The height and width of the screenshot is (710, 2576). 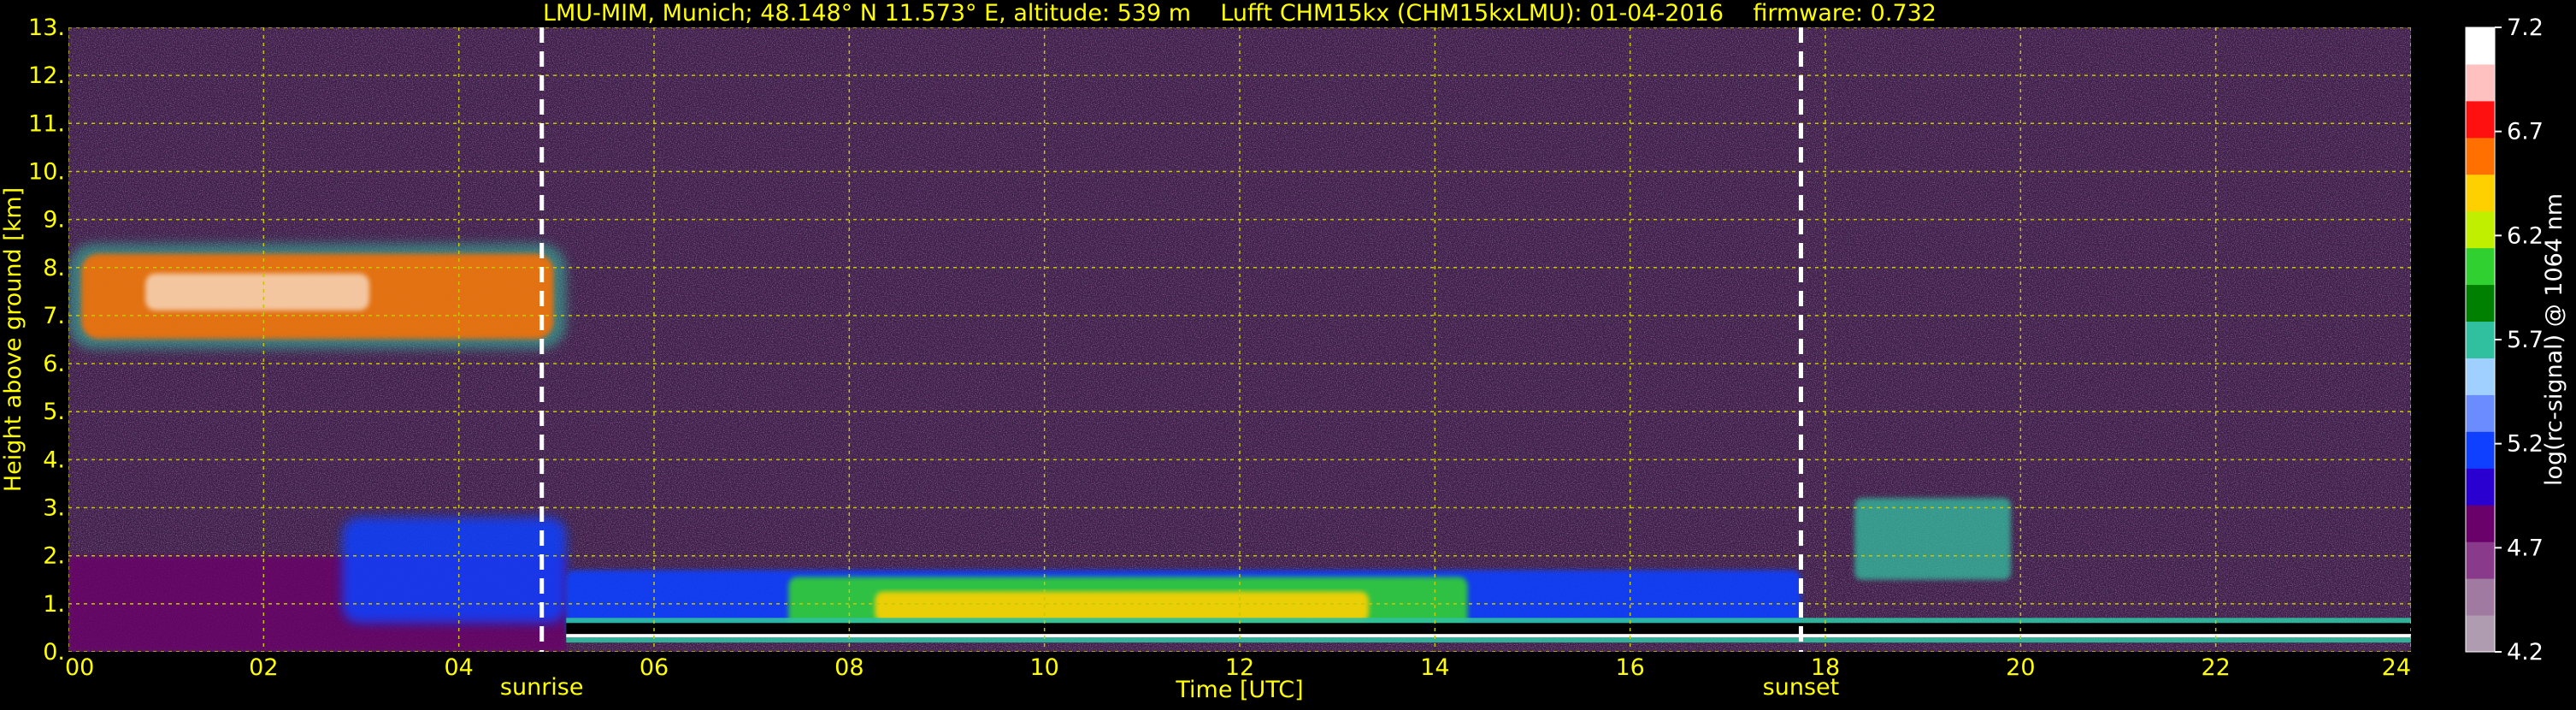 What do you see at coordinates (2525, 548) in the screenshot?
I see `colorbar-tick-label: 4.7` at bounding box center [2525, 548].